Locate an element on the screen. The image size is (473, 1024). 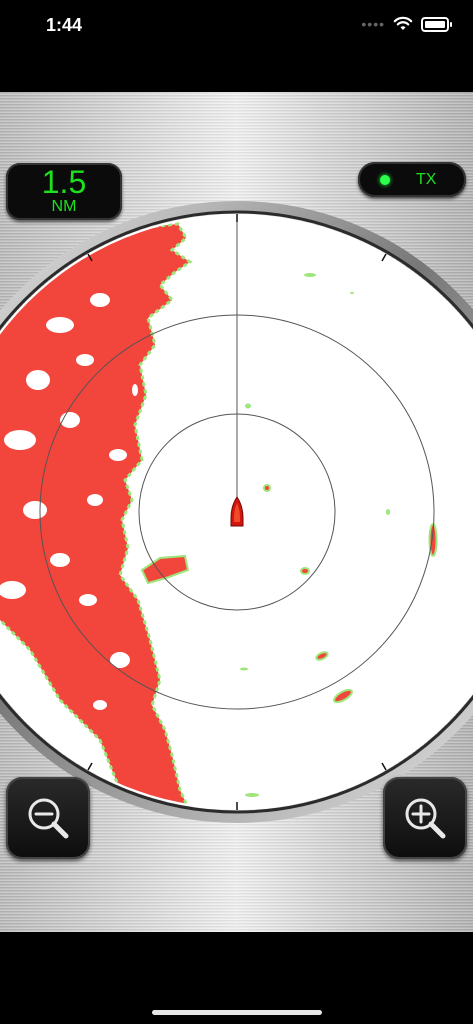
tx-status-led-icon is located at coordinates (385, 180).